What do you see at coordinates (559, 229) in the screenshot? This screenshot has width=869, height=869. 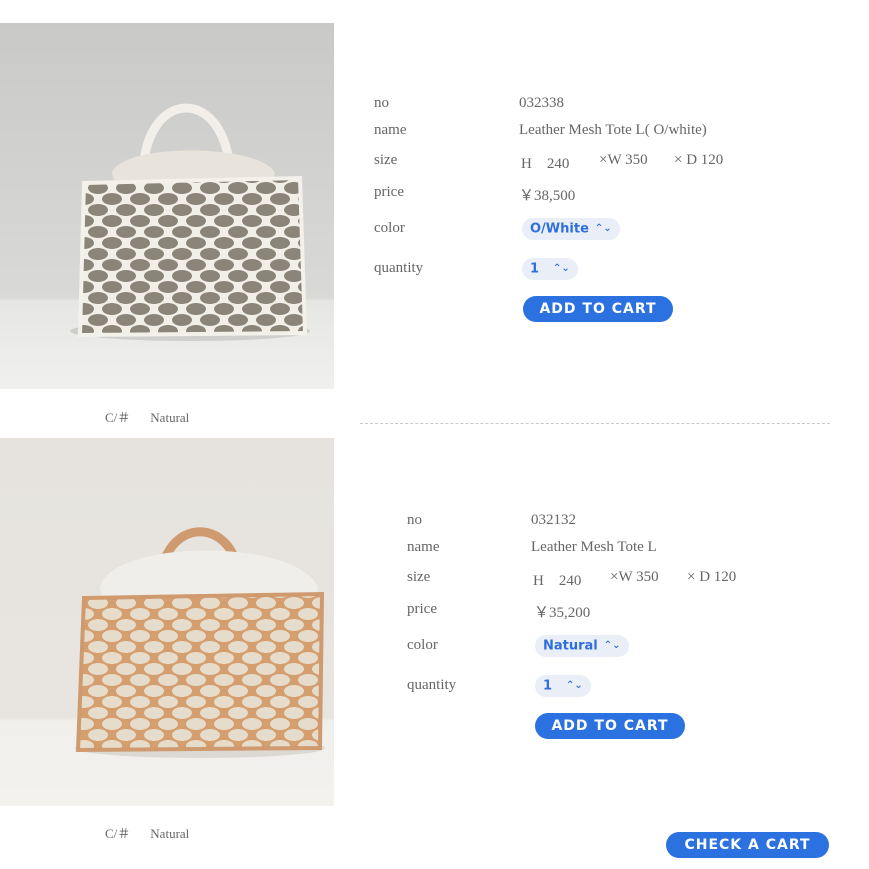 I see `color-select-value: O/White` at bounding box center [559, 229].